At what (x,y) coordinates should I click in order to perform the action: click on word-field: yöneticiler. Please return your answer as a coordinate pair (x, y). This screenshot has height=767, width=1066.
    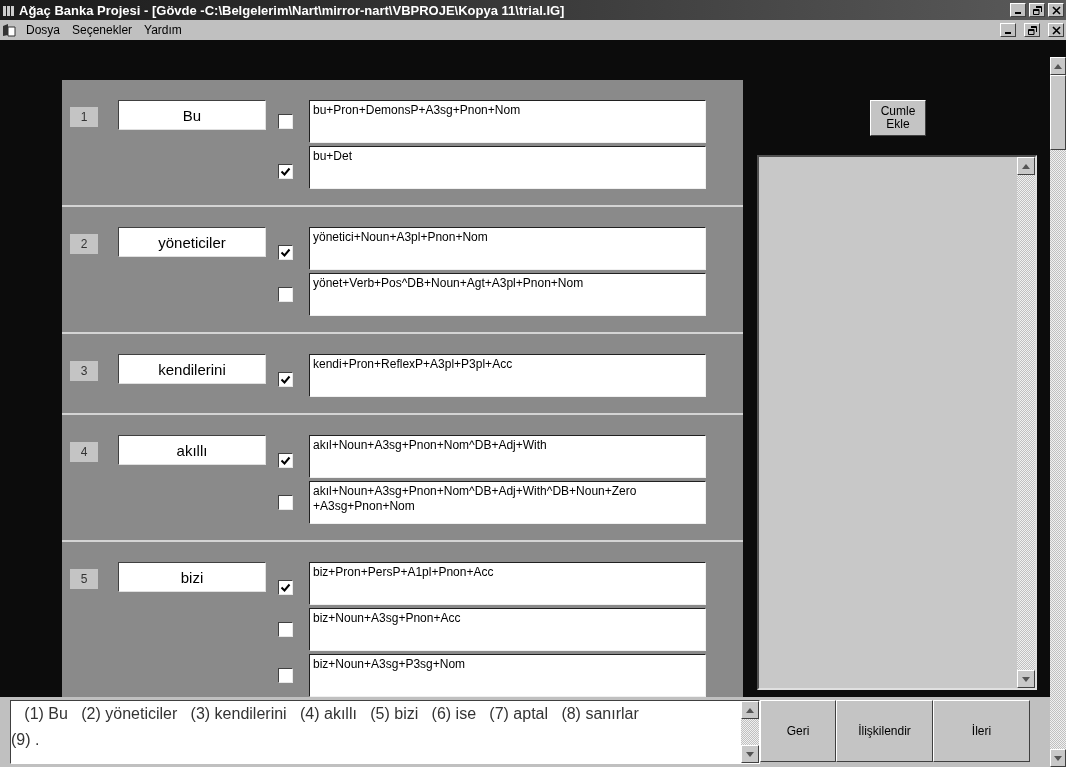
    Looking at the image, I should click on (192, 242).